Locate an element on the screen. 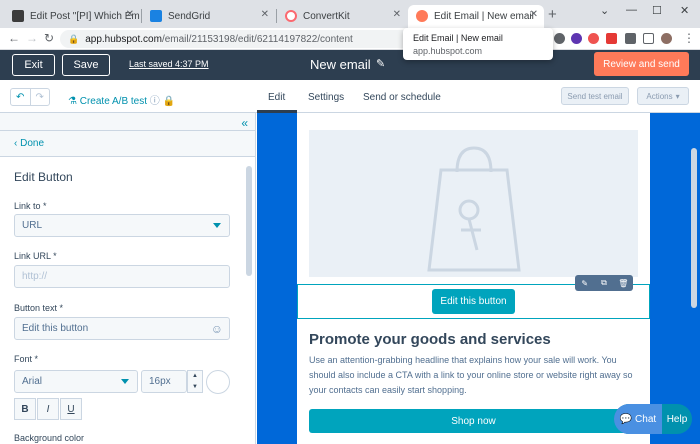 The image size is (700, 444). help-button: Help is located at coordinates (677, 419).